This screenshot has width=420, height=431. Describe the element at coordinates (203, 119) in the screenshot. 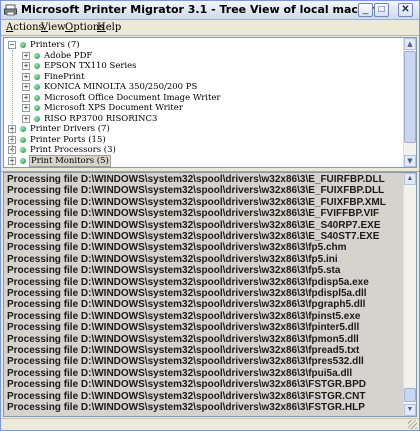

I see `tree-node-printer: + RISO RP3700 RISORINC3` at that location.